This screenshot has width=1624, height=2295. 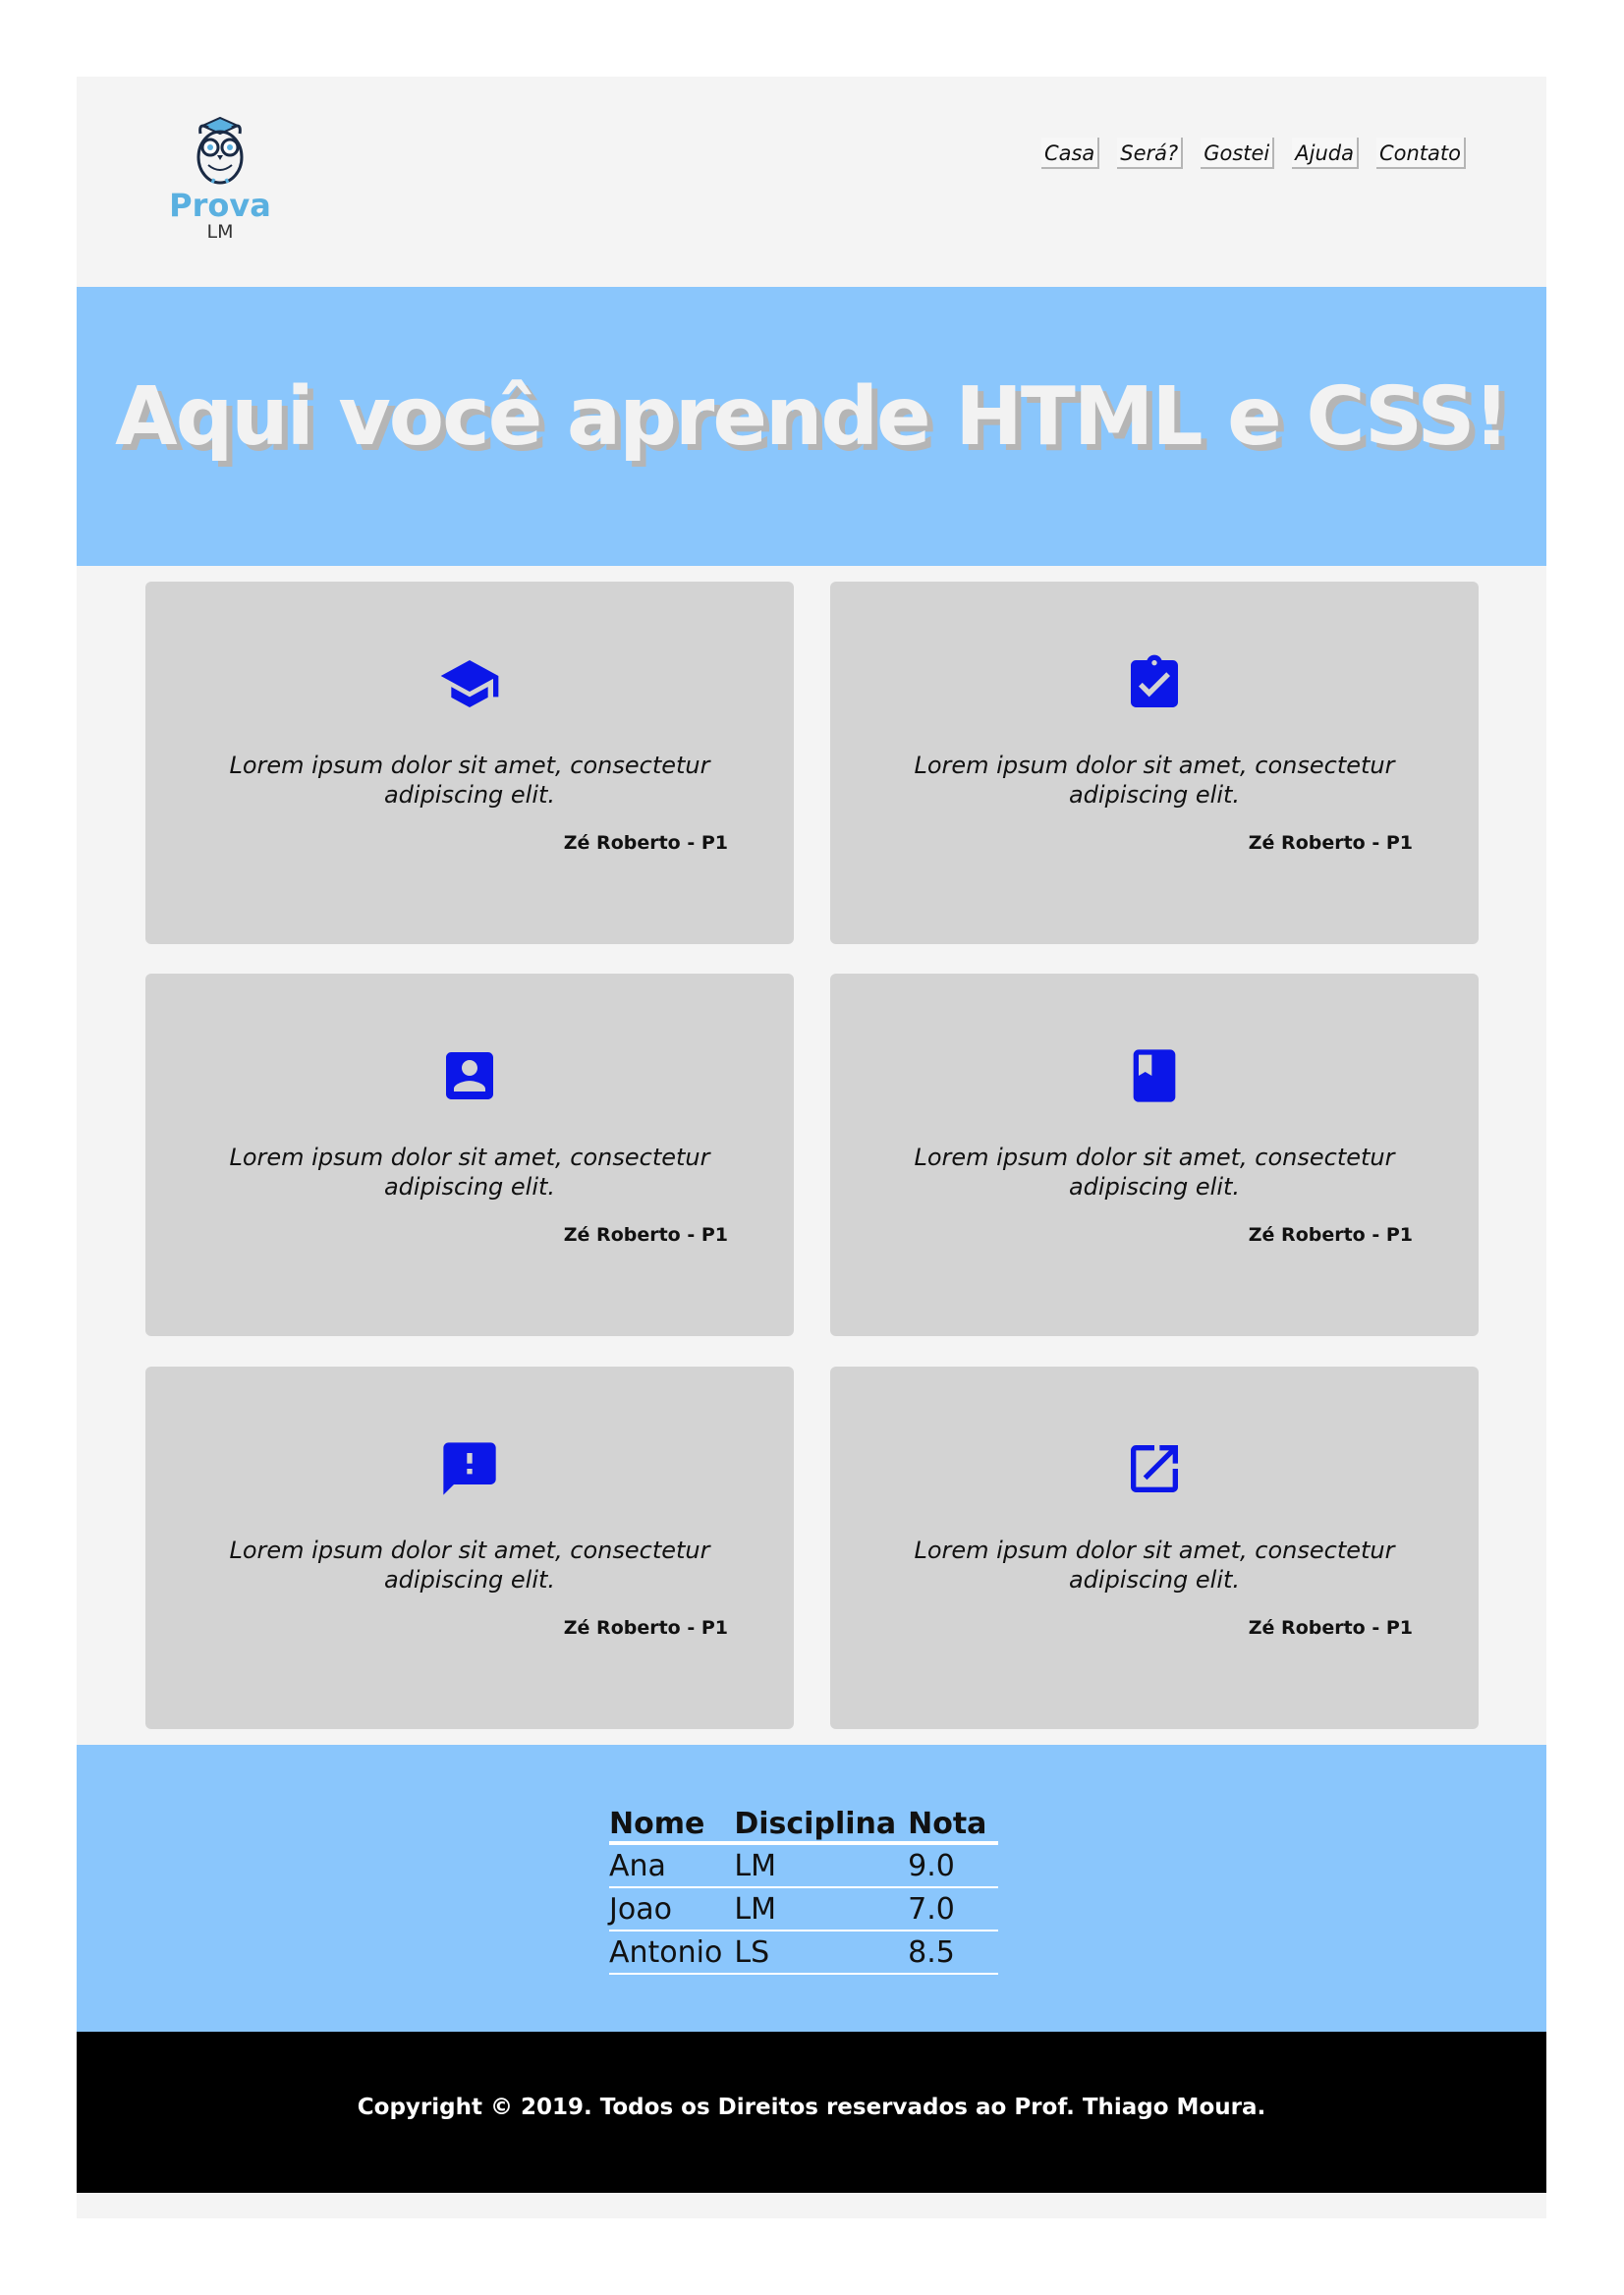 I want to click on cell-nota: 9.0, so click(x=953, y=1866).